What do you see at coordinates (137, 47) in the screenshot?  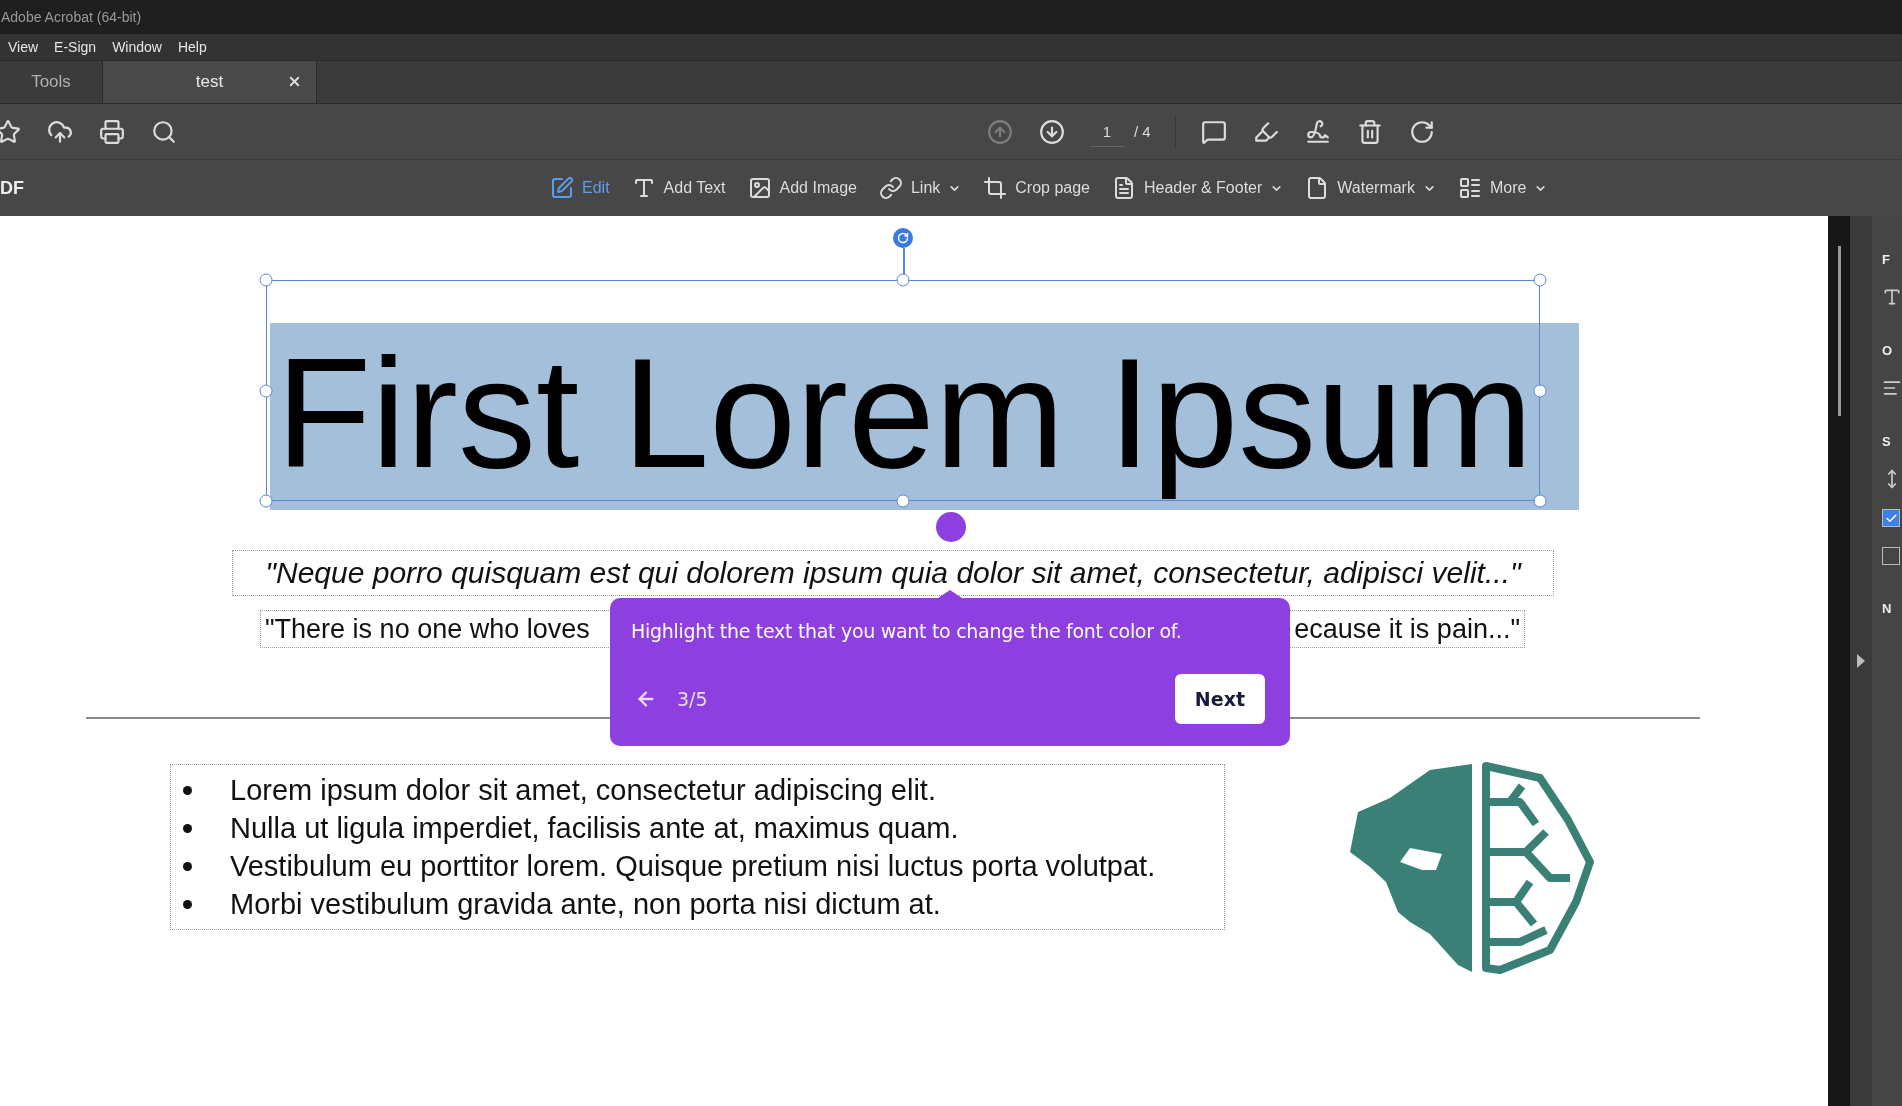 I see `menu-item: Window` at bounding box center [137, 47].